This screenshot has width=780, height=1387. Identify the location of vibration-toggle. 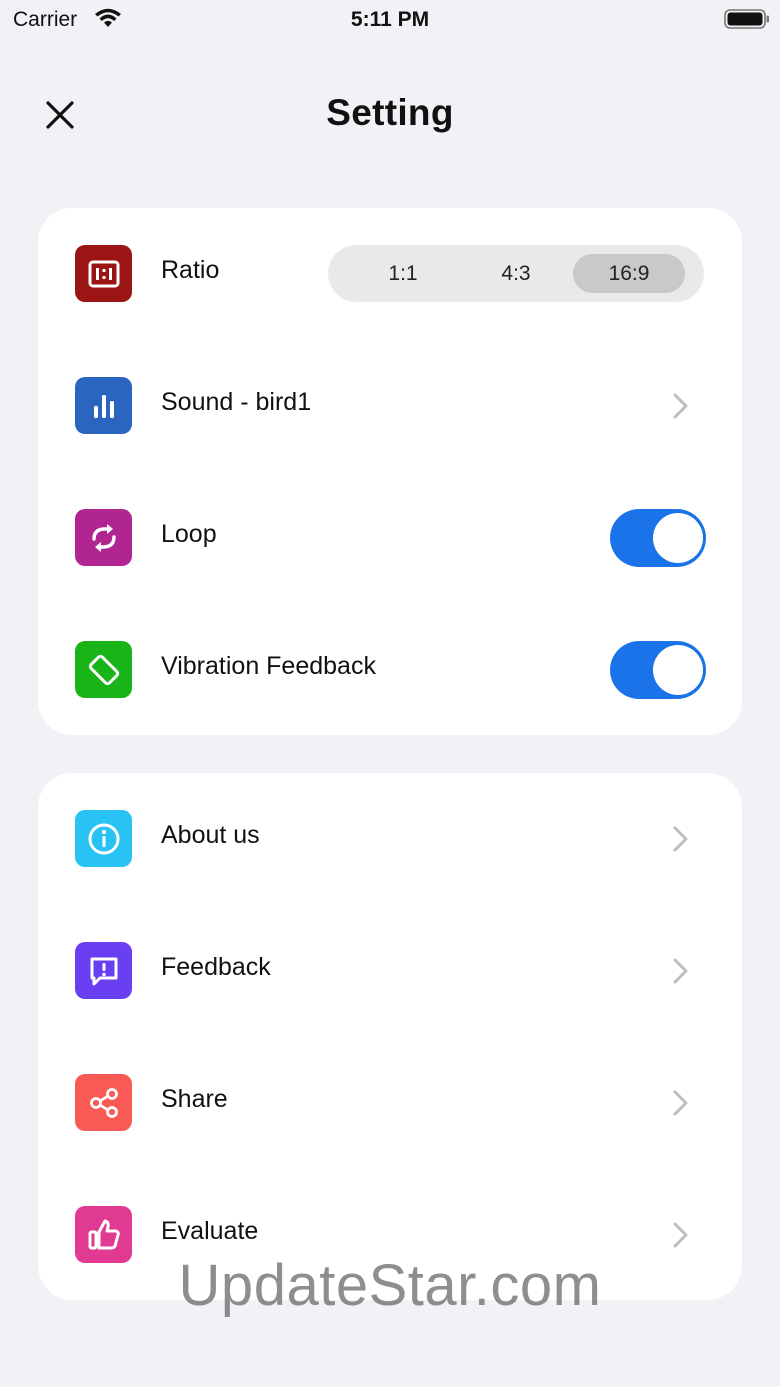
(658, 670).